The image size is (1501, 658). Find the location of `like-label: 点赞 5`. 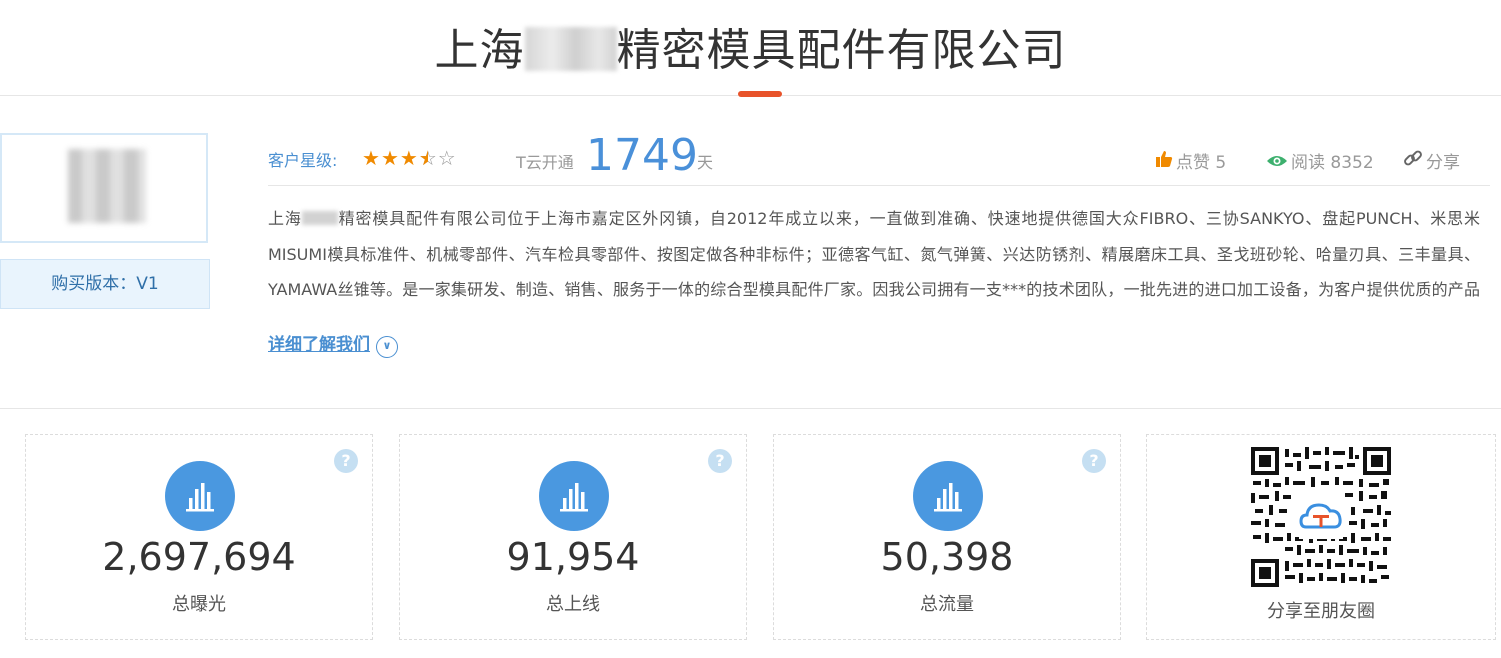

like-label: 点赞 5 is located at coordinates (1201, 163).